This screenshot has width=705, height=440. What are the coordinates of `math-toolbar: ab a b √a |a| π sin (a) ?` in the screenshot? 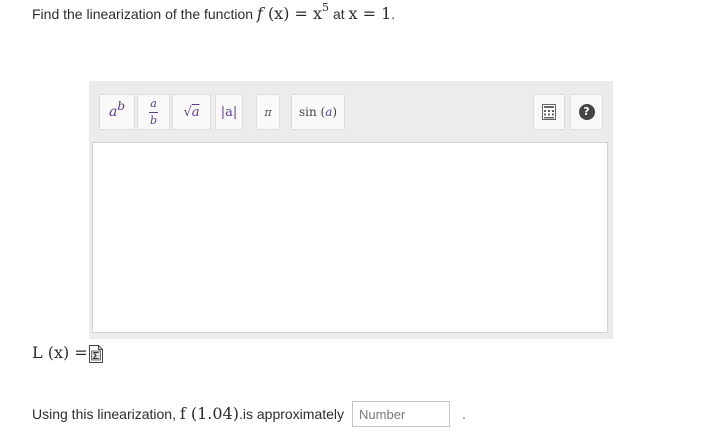 It's located at (351, 111).